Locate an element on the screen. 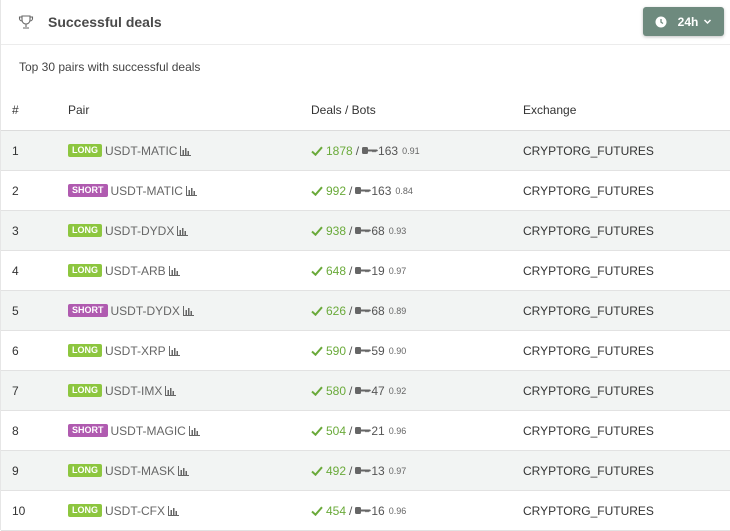 The width and height of the screenshot is (730, 531). pair-cell: LONG USDT-IMX is located at coordinates (189, 390).